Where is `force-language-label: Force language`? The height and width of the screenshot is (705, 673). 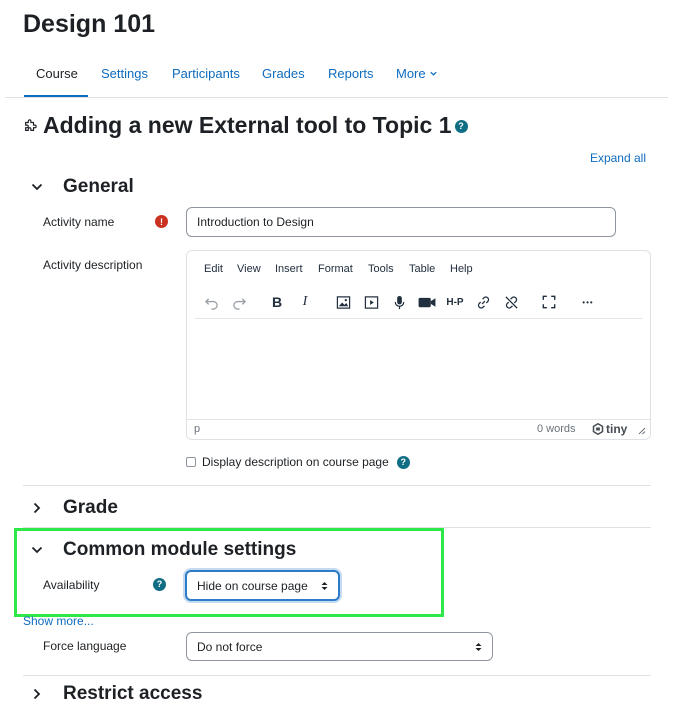
force-language-label: Force language is located at coordinates (85, 646).